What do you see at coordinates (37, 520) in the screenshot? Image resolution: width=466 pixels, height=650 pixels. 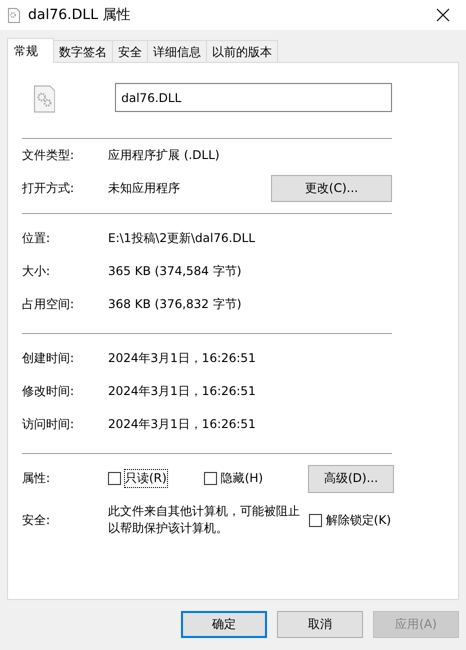 I see `field-label: 安全:` at bounding box center [37, 520].